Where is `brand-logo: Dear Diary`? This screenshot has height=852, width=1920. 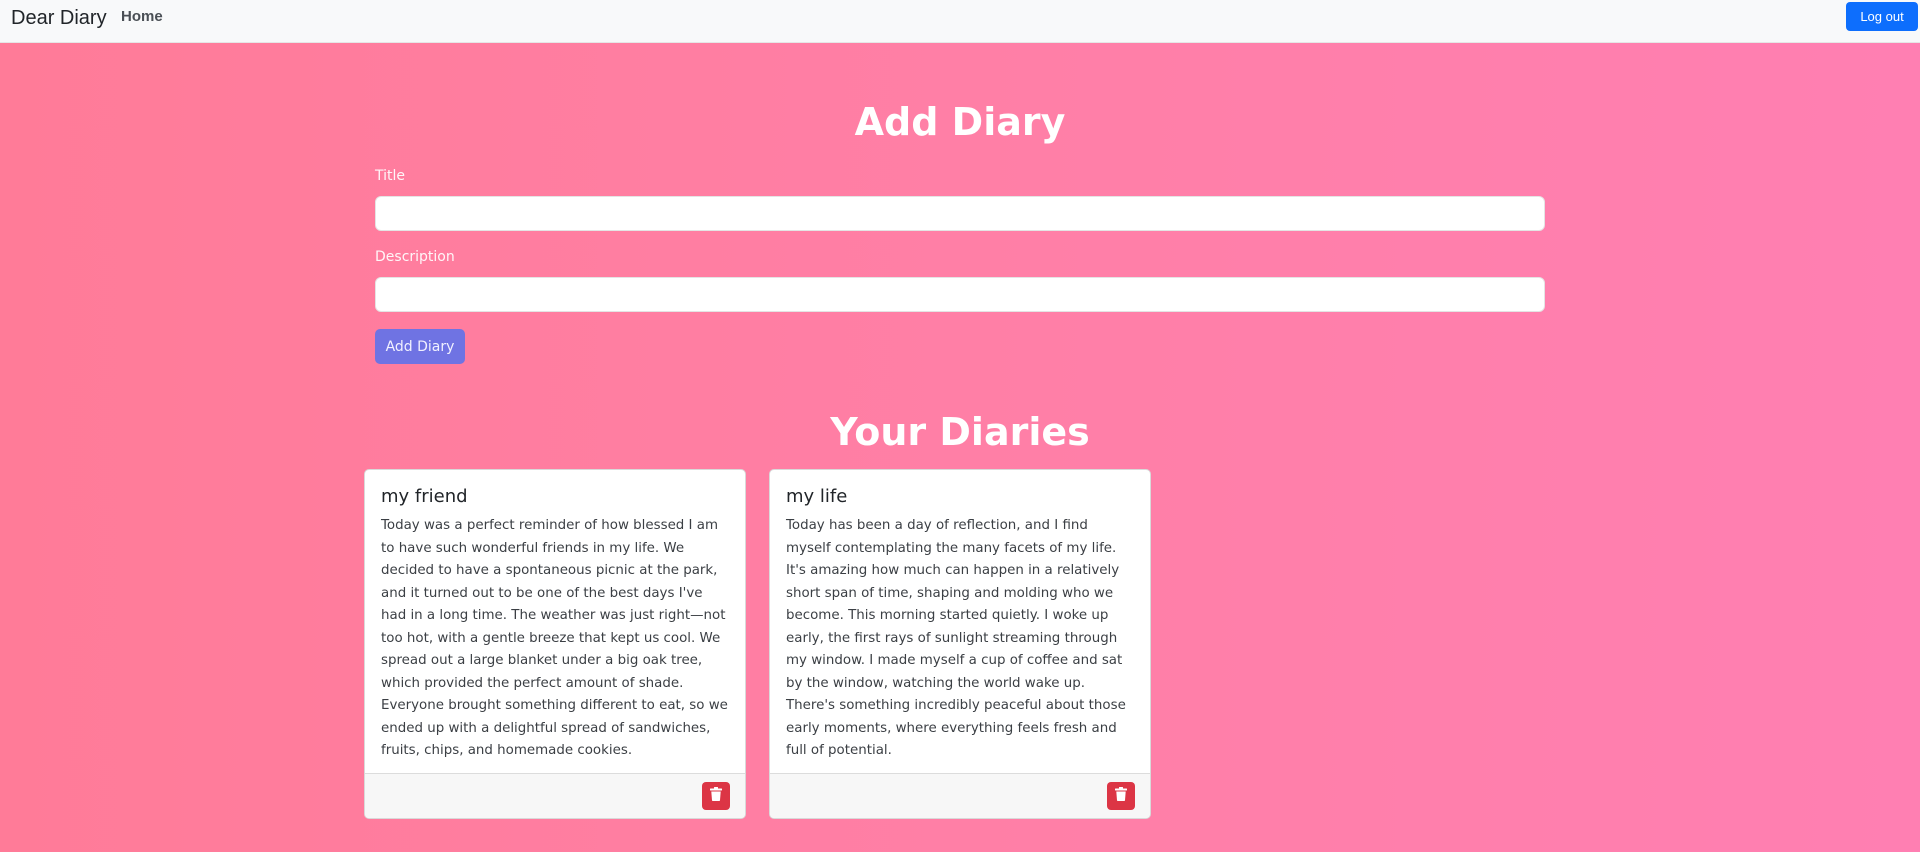 brand-logo: Dear Diary is located at coordinates (59, 18).